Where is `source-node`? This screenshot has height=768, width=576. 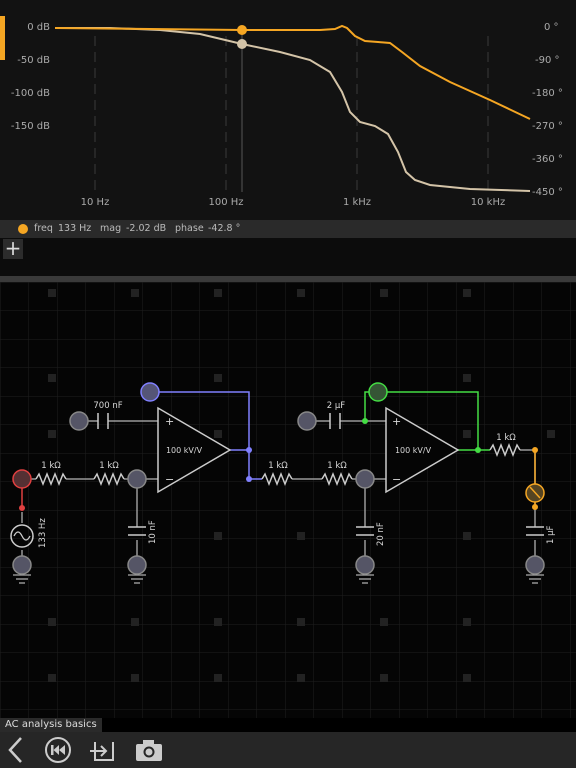 source-node is located at coordinates (22, 479).